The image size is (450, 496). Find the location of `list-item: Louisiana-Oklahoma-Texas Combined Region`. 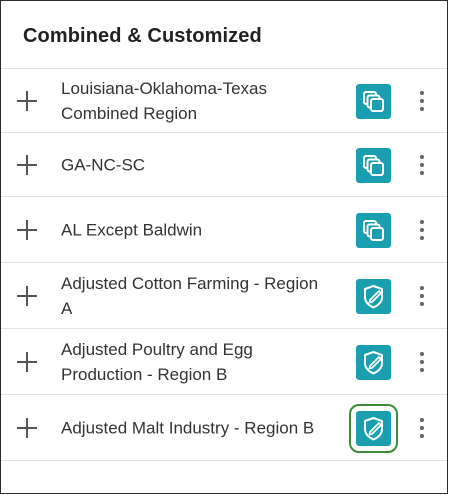

list-item: Louisiana-Oklahoma-Texas Combined Region is located at coordinates (224, 101).